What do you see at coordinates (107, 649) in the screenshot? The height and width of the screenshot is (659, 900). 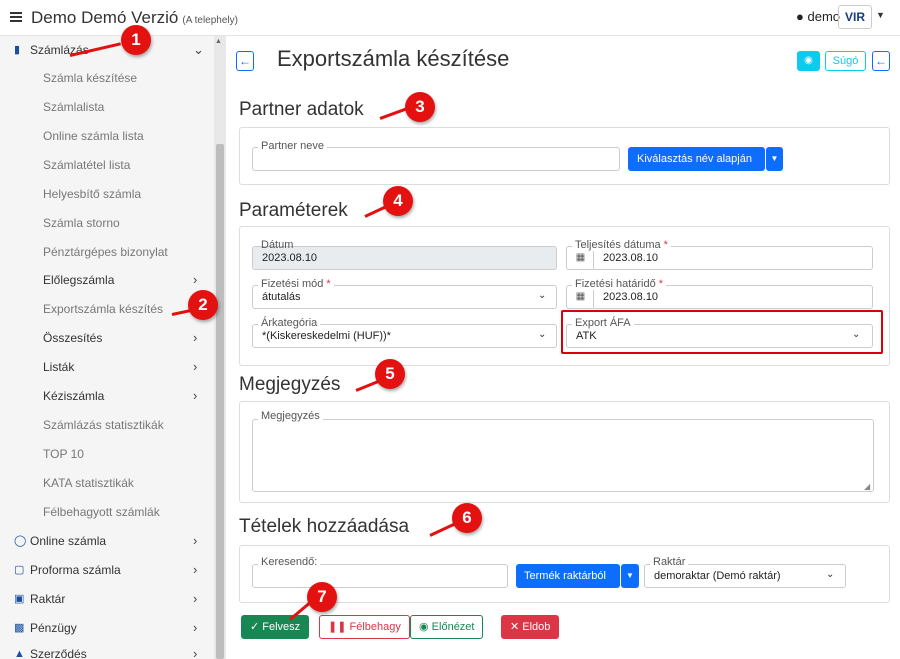 I see `sidebar-item-szerzodes: ▲ Szerződés ›` at bounding box center [107, 649].